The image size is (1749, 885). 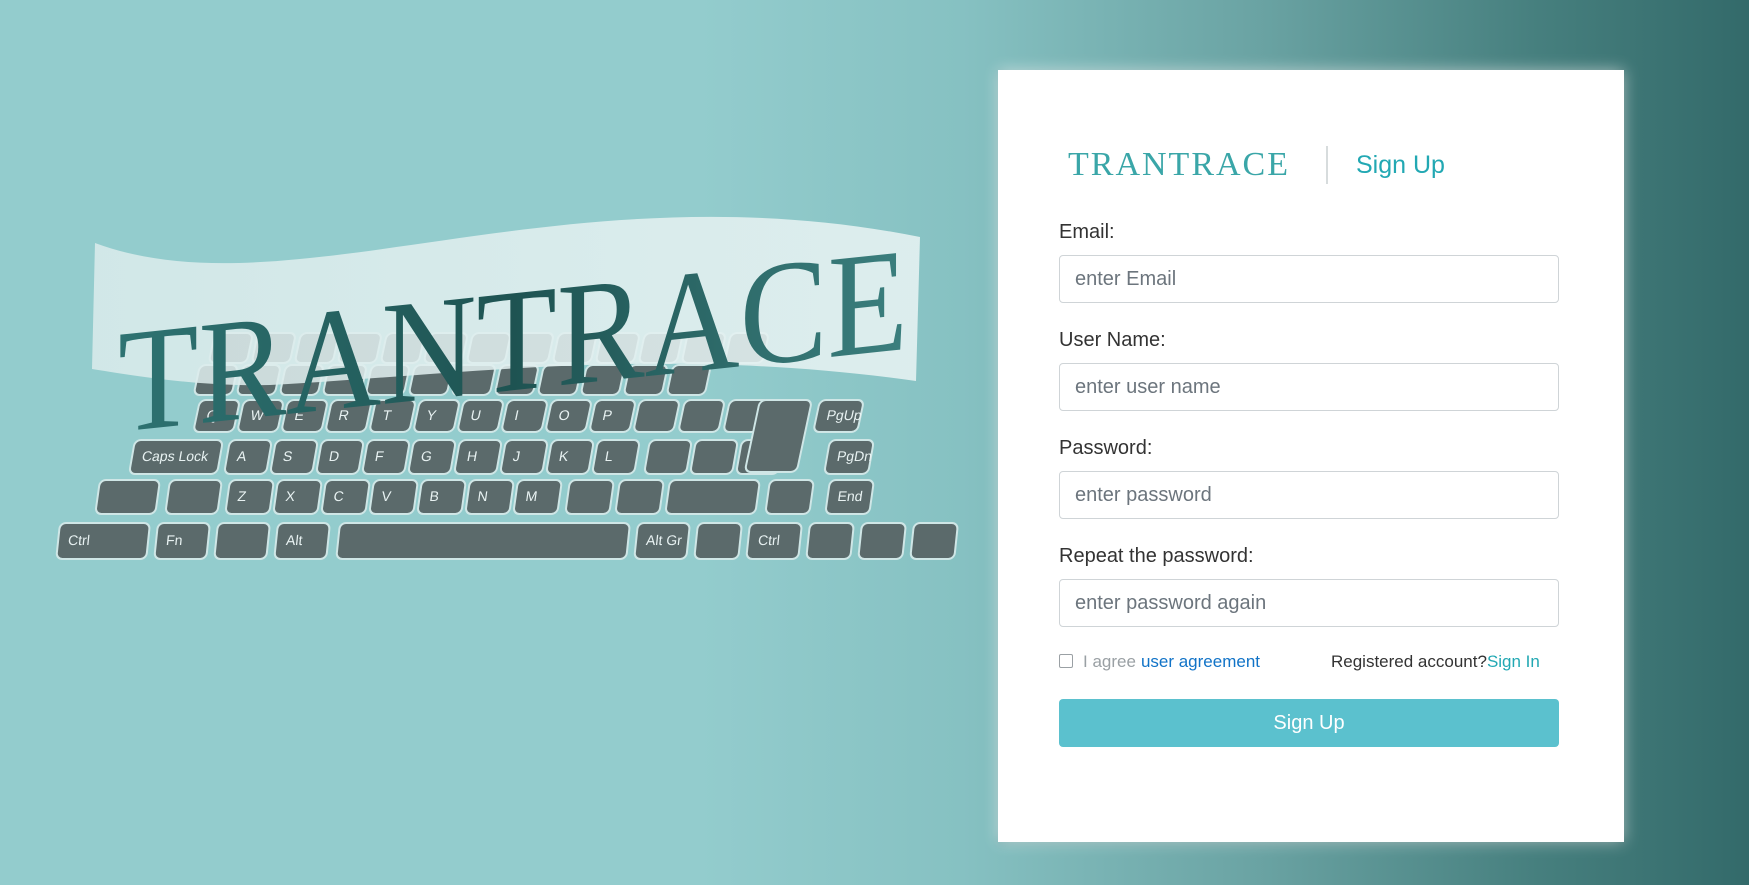 I want to click on card-header: TRANTRACE Sign Up, so click(x=1256, y=165).